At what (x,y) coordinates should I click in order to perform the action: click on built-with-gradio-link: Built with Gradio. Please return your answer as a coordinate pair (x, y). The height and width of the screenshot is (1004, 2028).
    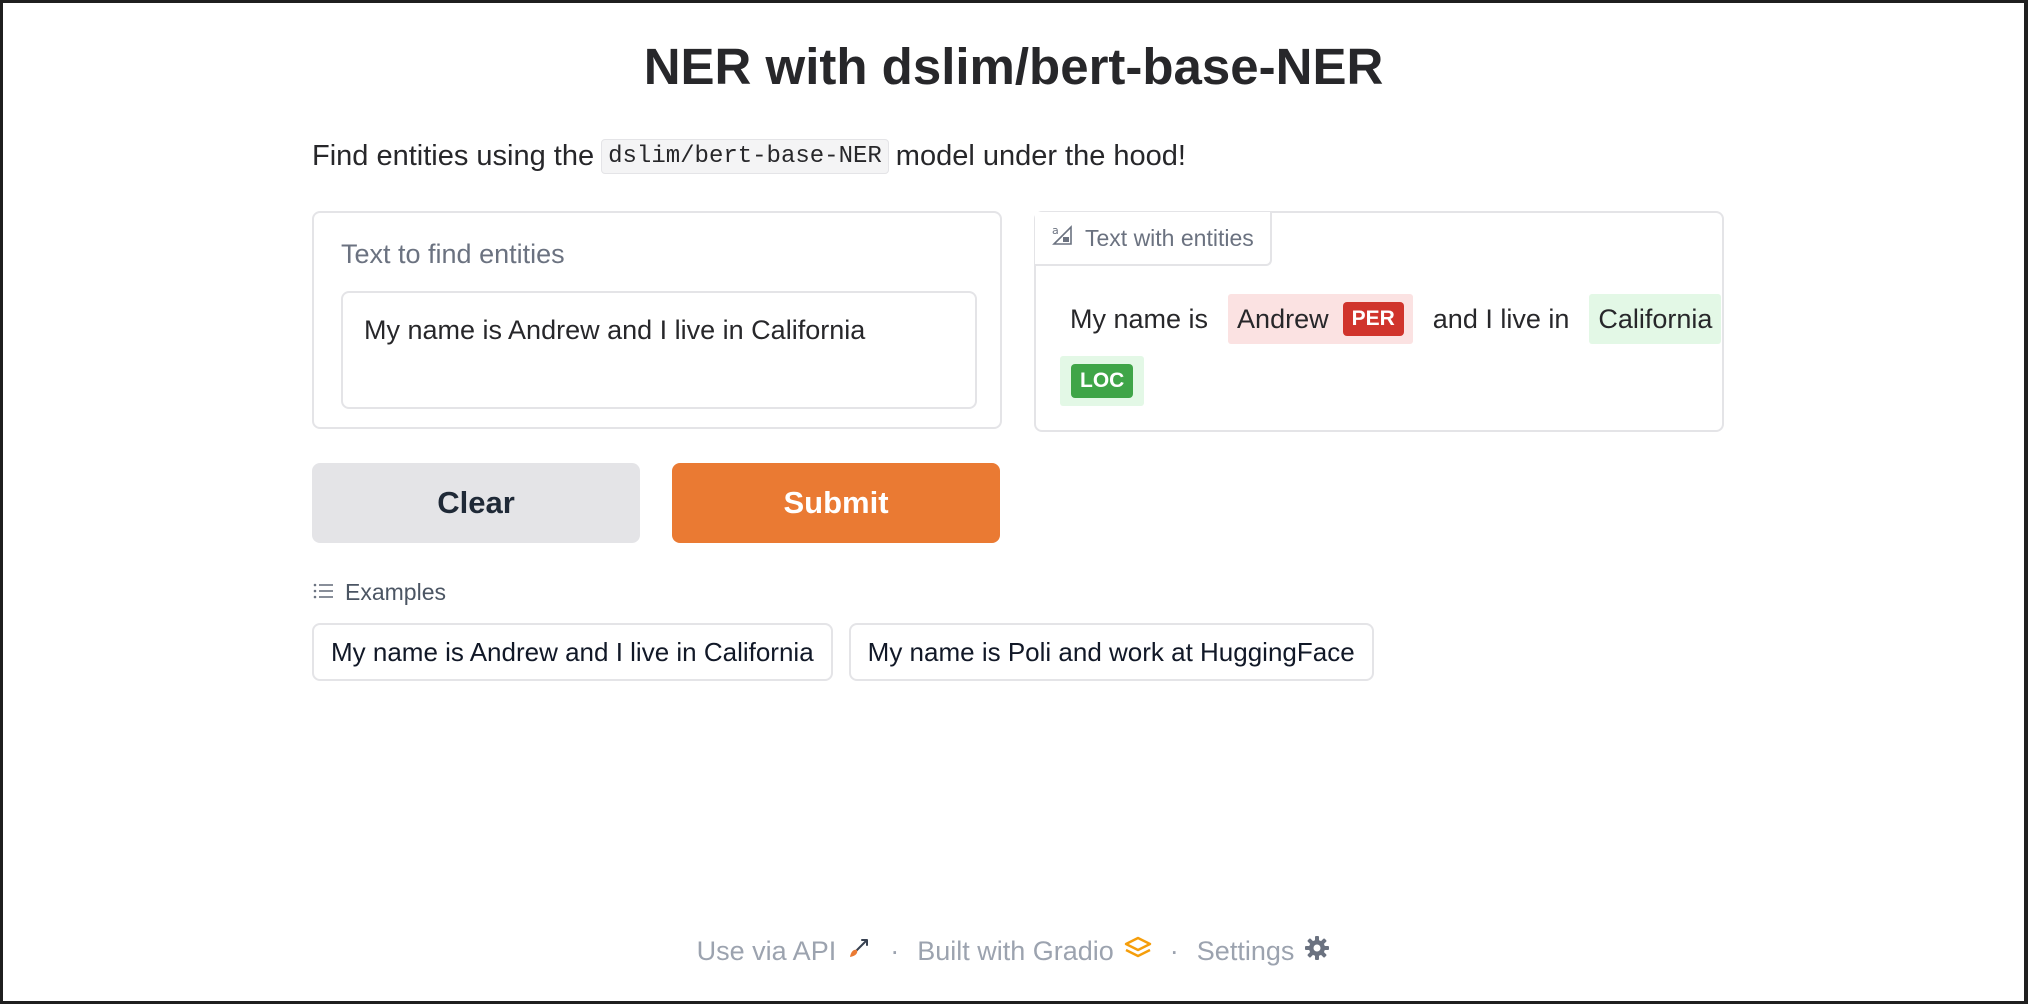
    Looking at the image, I should click on (1034, 951).